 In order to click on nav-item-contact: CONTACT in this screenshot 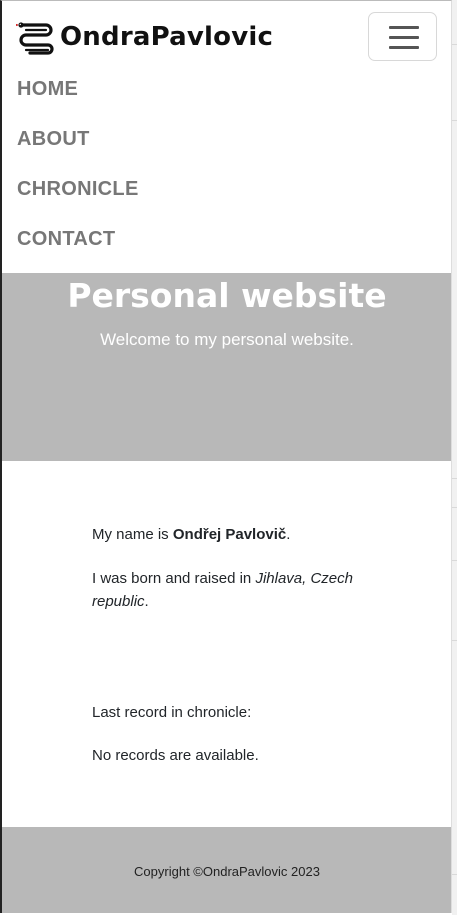, I will do `click(78, 248)`.